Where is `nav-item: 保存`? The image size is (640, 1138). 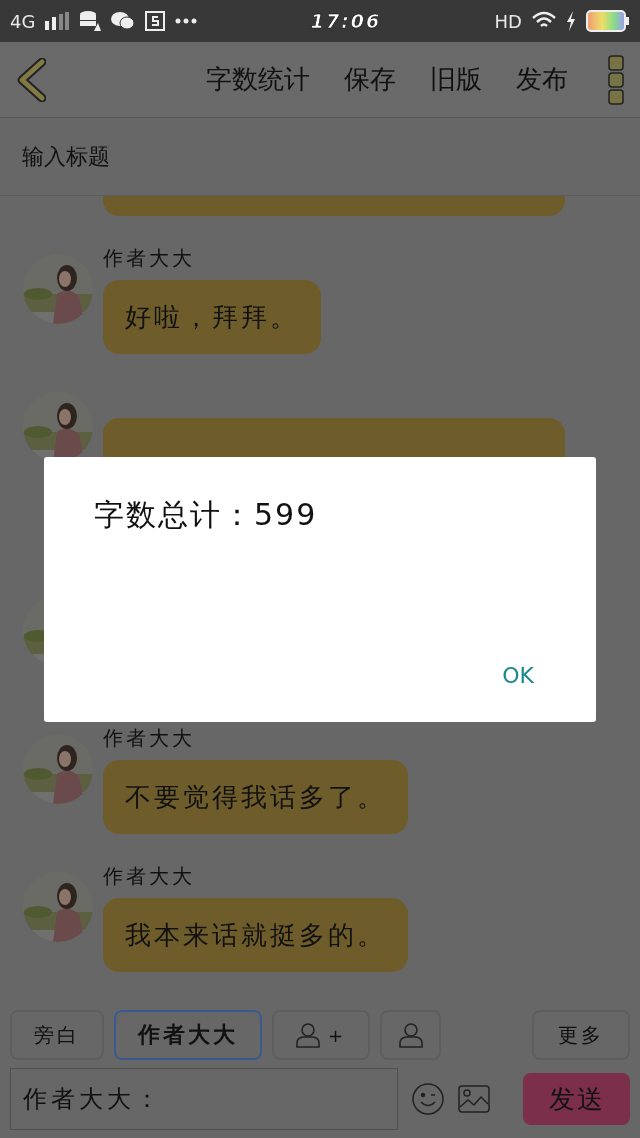 nav-item: 保存 is located at coordinates (370, 79).